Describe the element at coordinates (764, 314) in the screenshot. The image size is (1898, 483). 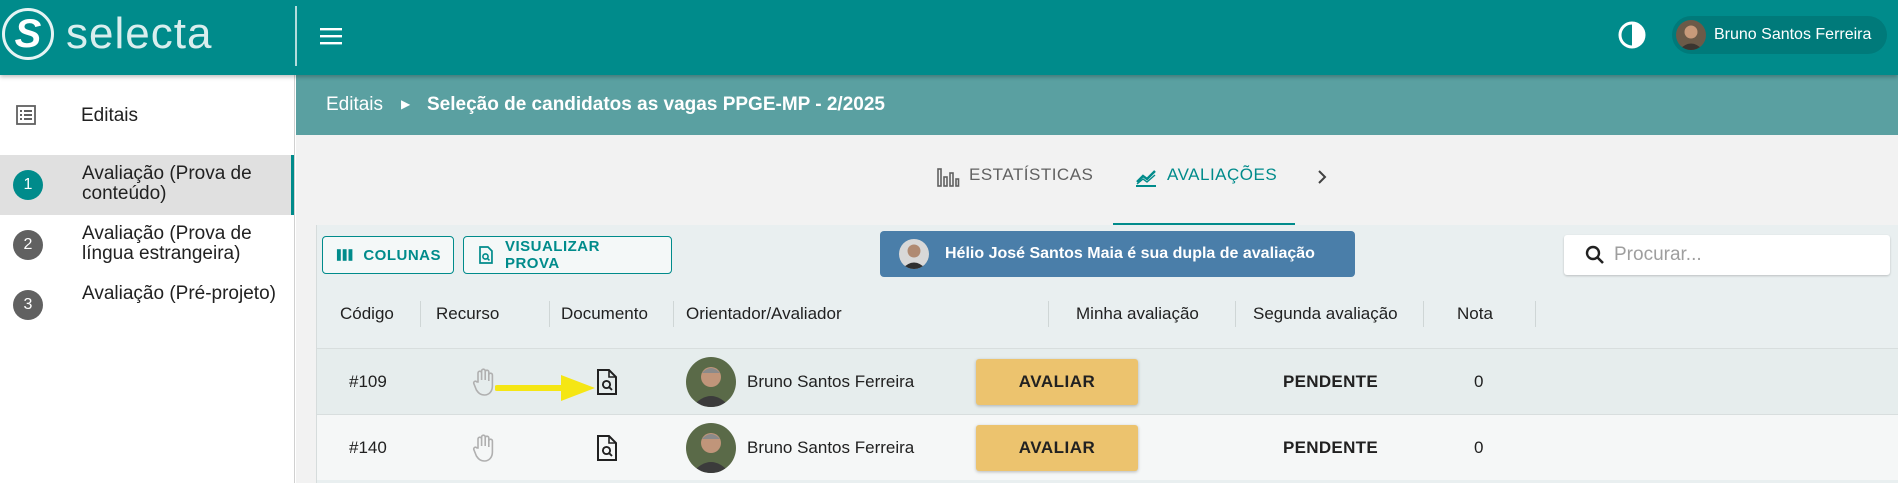
I see `column-header-orientador: Orientador/Avaliador` at that location.